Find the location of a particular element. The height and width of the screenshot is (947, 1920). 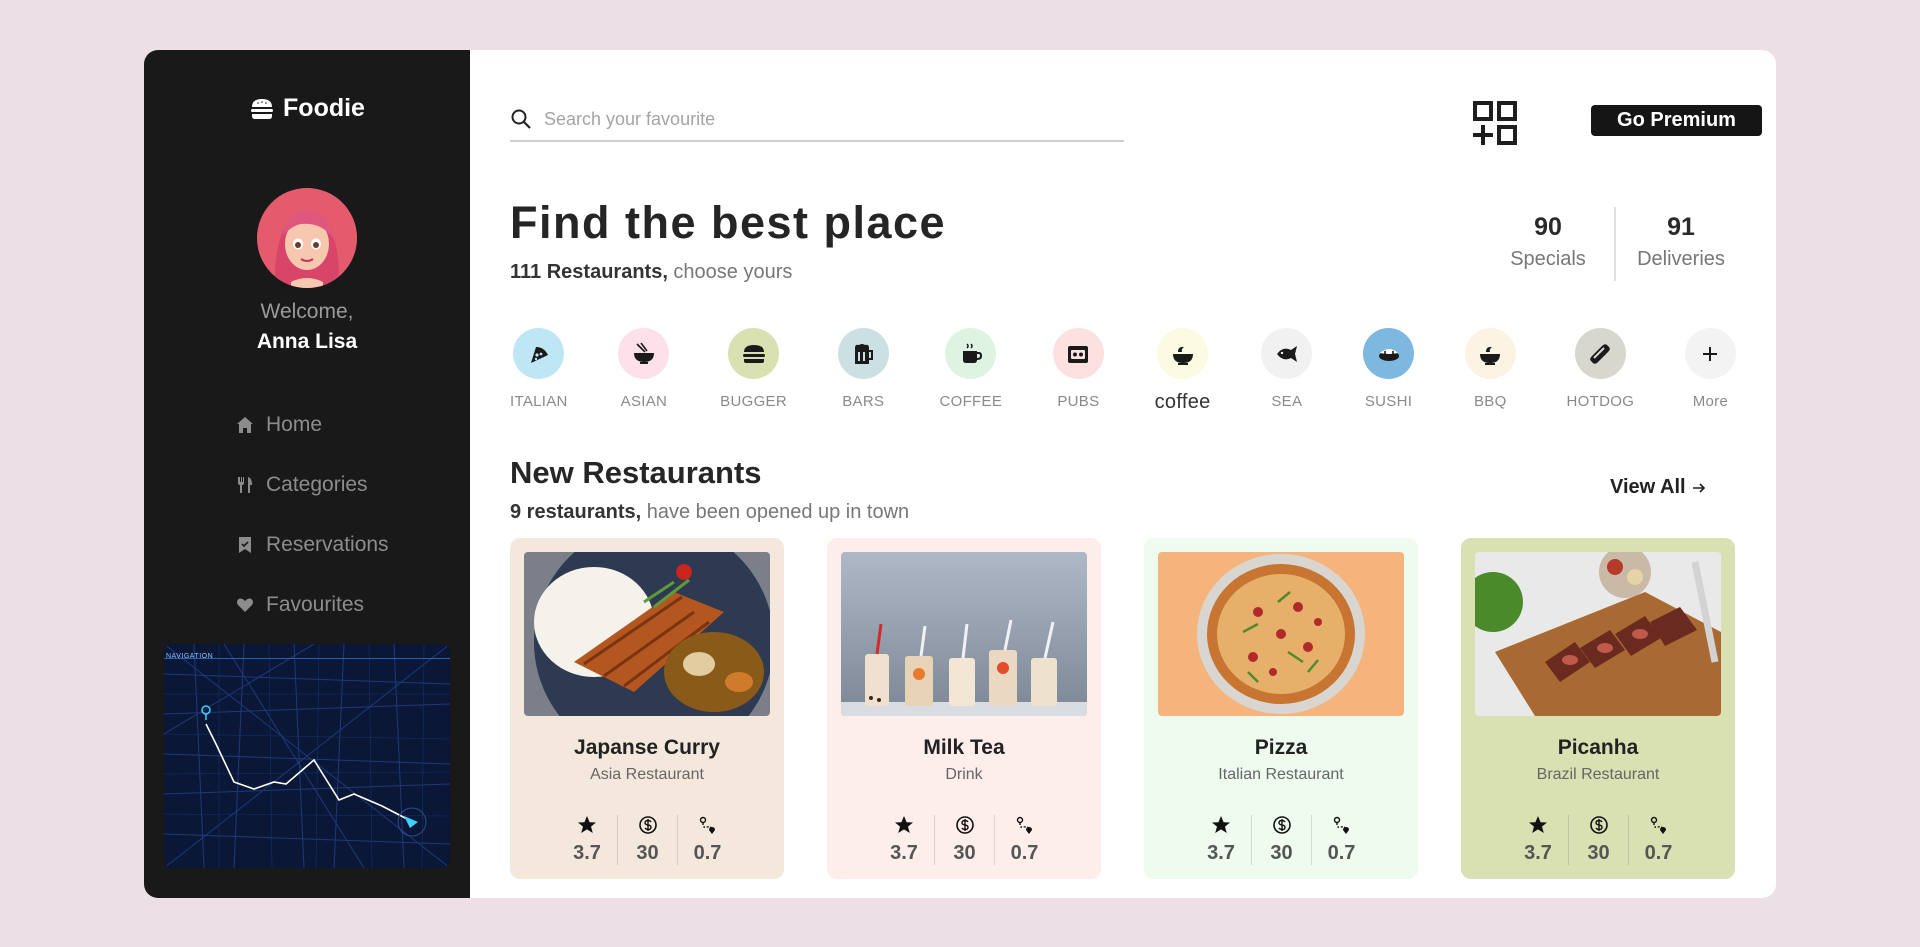

restaurant-card: Pizza Italian Restaurant 3.7 30 0.7 is located at coordinates (1281, 708).